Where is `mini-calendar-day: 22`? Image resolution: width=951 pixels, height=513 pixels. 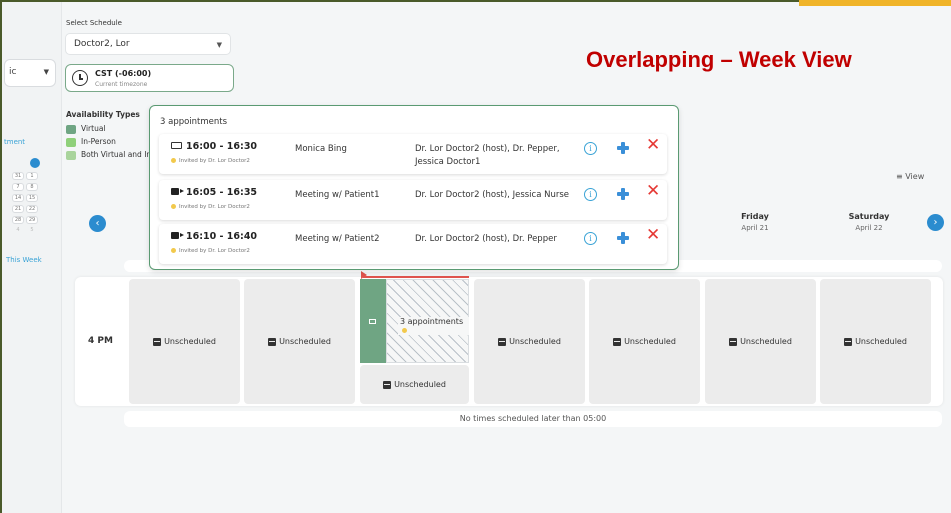 mini-calendar-day: 22 is located at coordinates (32, 209).